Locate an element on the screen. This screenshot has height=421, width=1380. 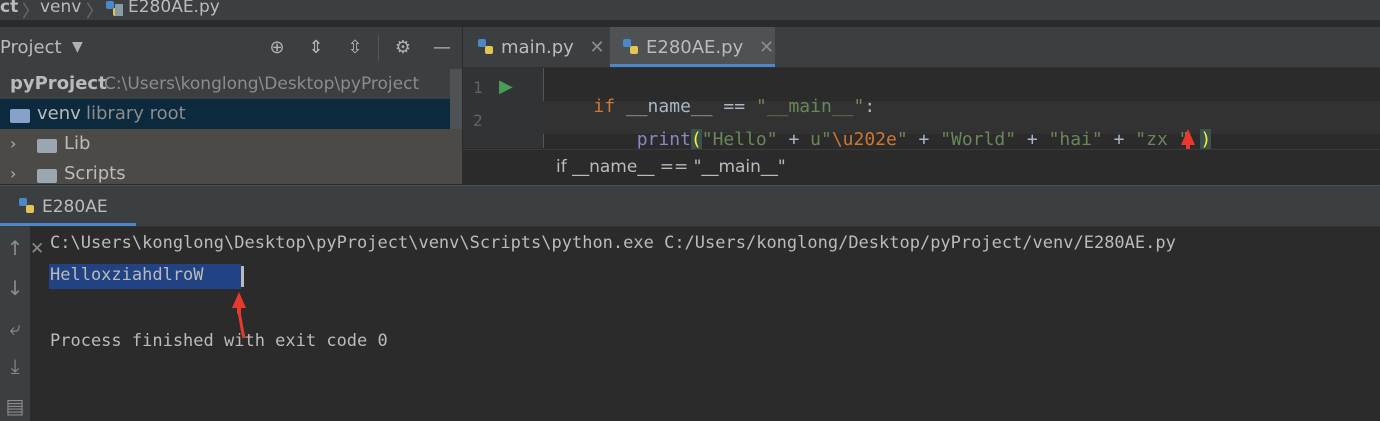
paren-close: ) is located at coordinates (1206, 139).